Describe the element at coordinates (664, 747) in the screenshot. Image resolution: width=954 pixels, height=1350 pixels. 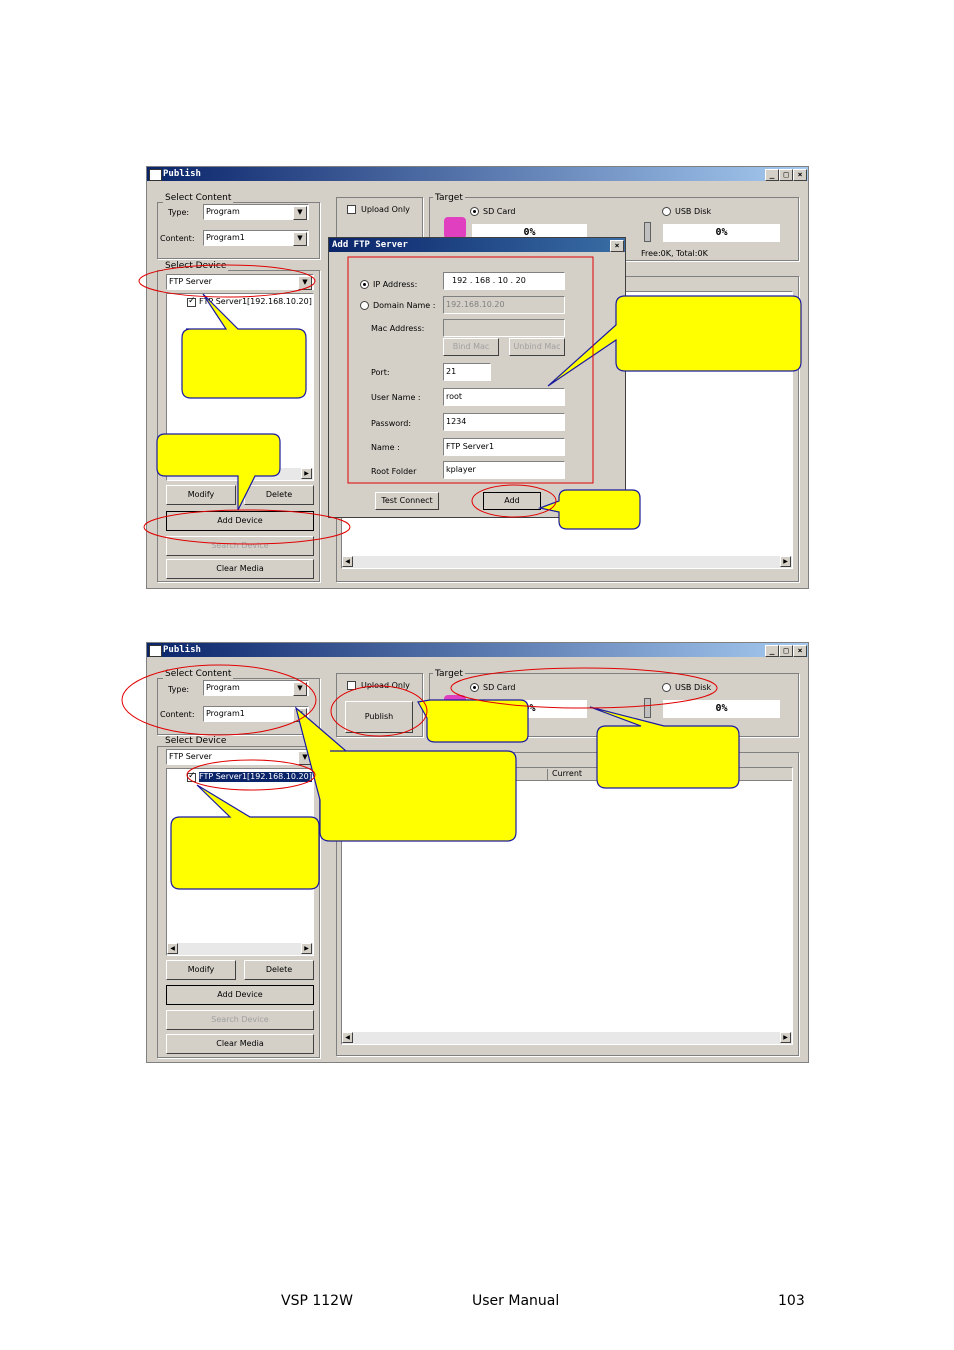
I see `callout-target` at that location.